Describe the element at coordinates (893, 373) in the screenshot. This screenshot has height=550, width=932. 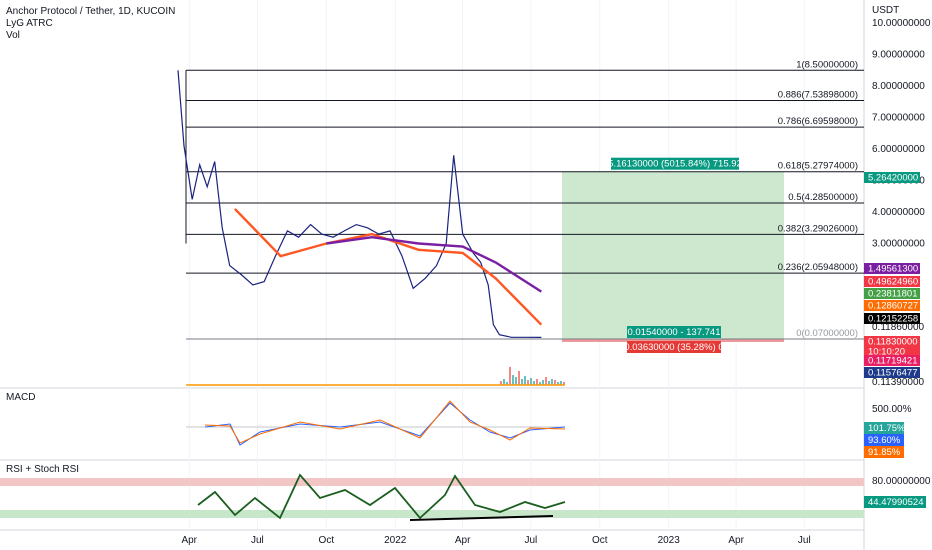
I see `price-badge: 0.11576477` at that location.